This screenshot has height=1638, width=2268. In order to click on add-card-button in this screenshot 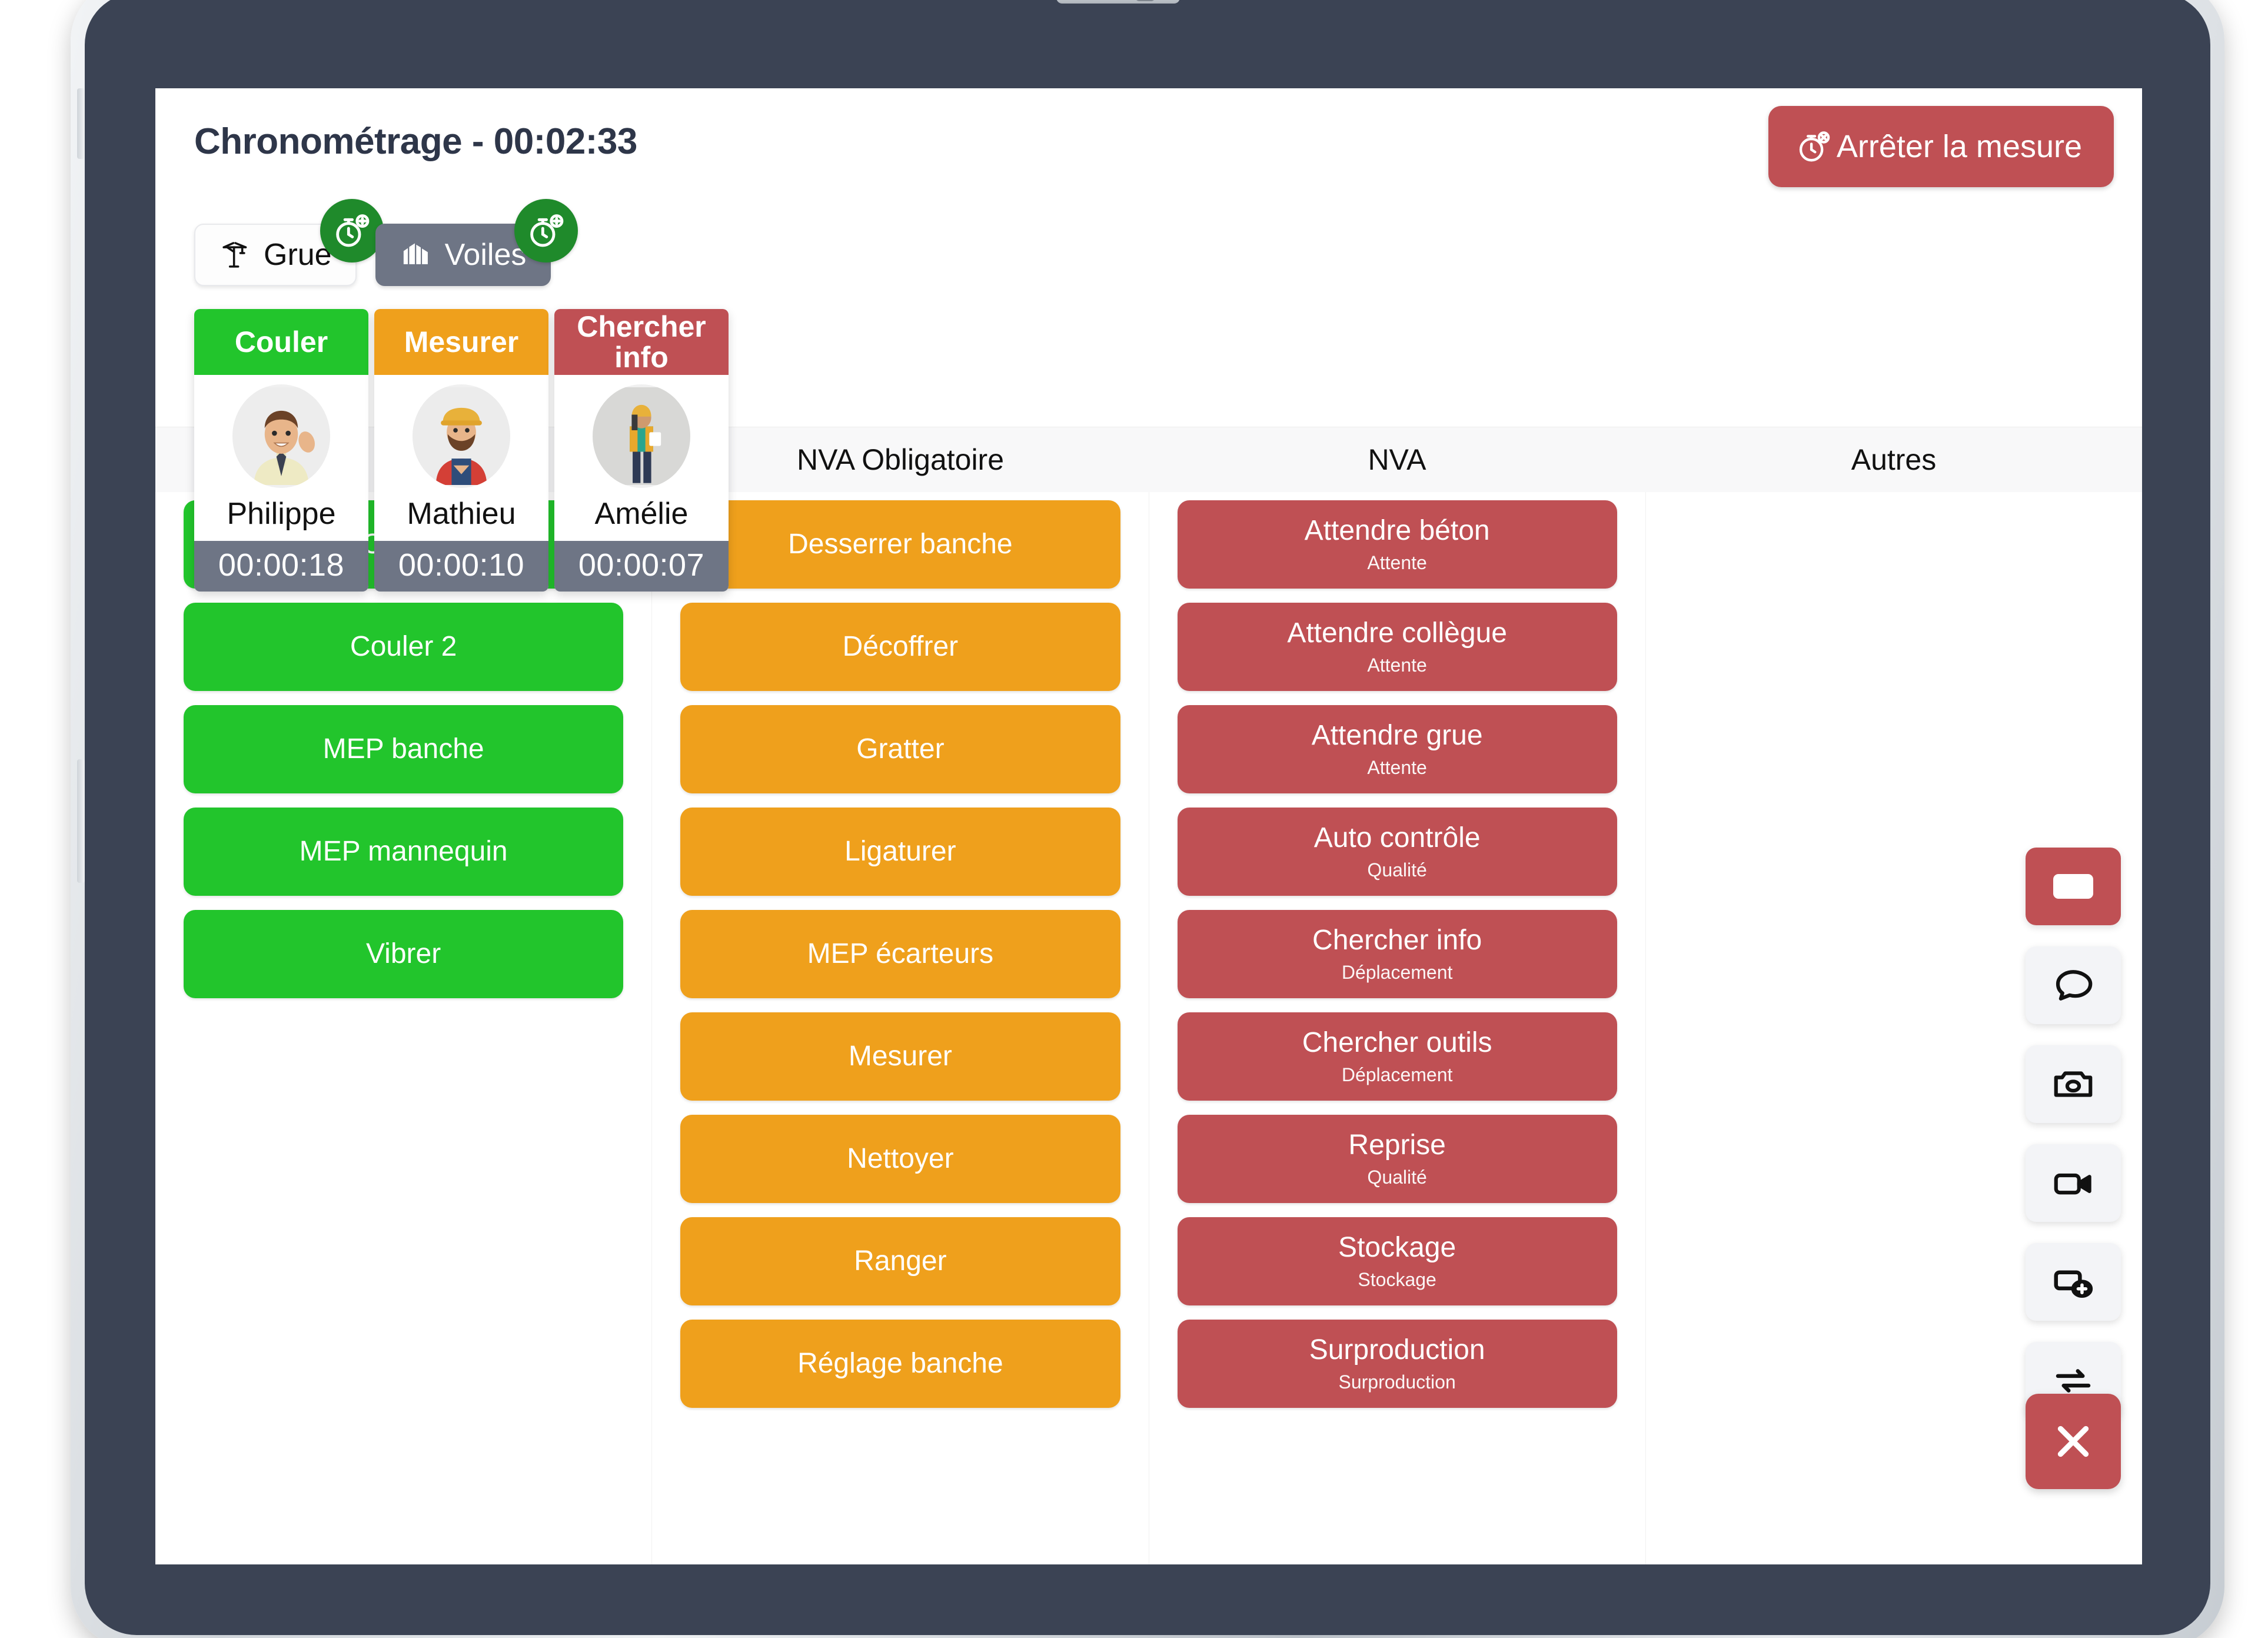, I will do `click(2073, 1282)`.